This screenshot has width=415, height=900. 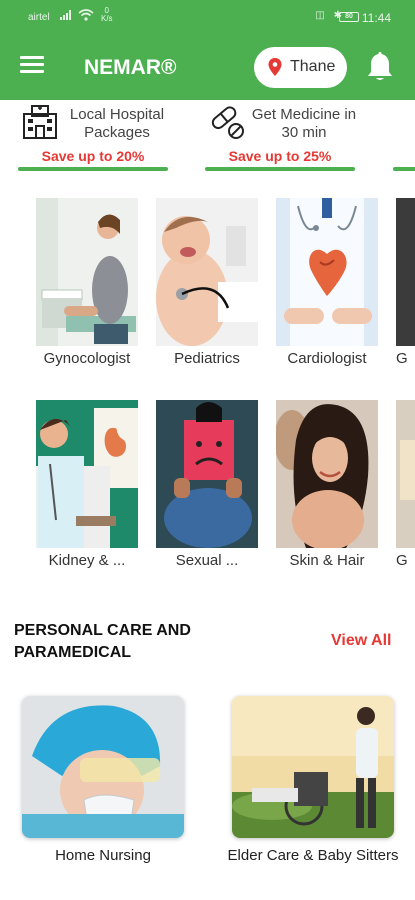 What do you see at coordinates (207, 272) in the screenshot?
I see `pediatrics-image` at bounding box center [207, 272].